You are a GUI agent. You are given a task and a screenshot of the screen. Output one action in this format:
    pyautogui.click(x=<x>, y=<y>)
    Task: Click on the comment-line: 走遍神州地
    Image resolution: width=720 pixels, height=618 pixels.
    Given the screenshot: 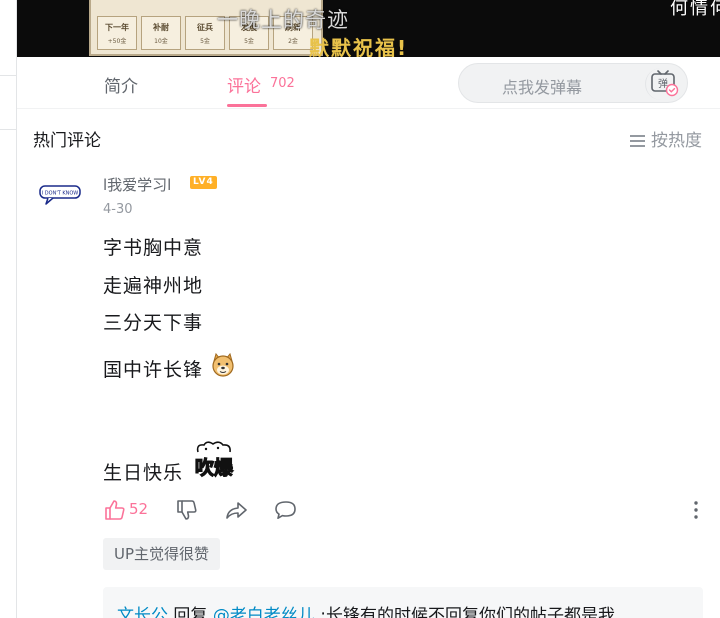 What is the action you would take?
    pyautogui.click(x=153, y=286)
    